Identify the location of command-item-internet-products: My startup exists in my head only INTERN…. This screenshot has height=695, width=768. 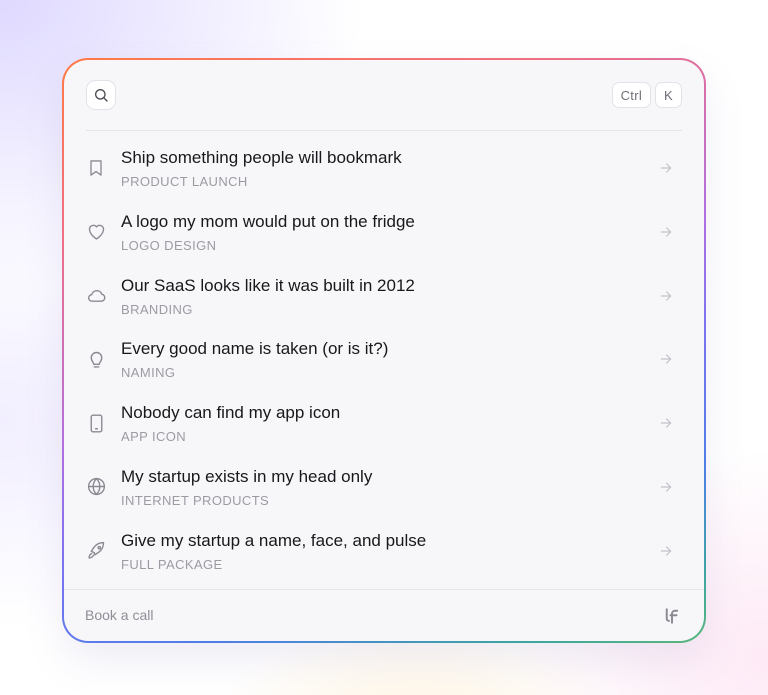
(384, 489).